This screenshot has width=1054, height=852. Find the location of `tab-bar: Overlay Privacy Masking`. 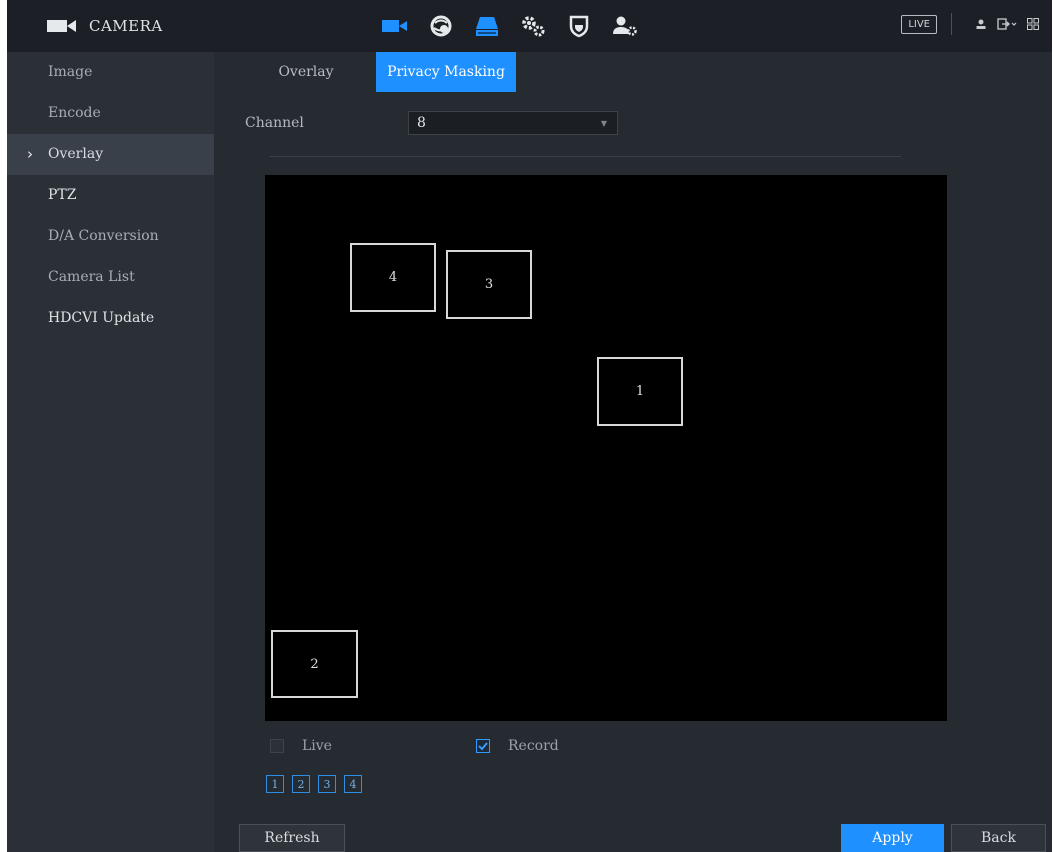

tab-bar: Overlay Privacy Masking is located at coordinates (376, 72).